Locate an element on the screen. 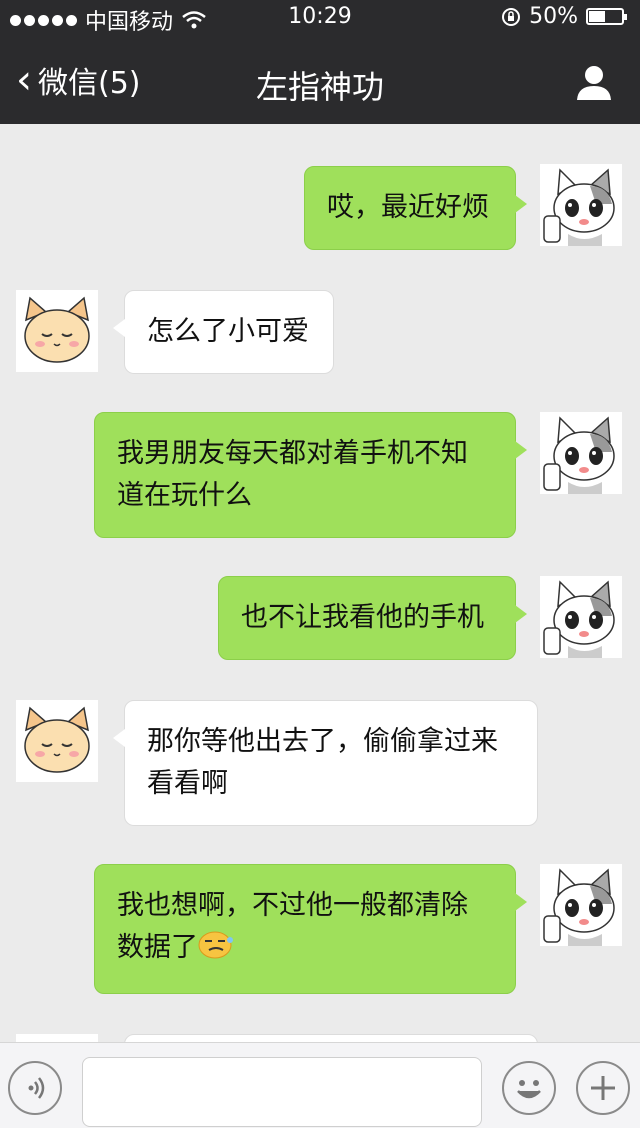 Image resolution: width=640 pixels, height=1128 pixels. voice-icon is located at coordinates (35, 1088).